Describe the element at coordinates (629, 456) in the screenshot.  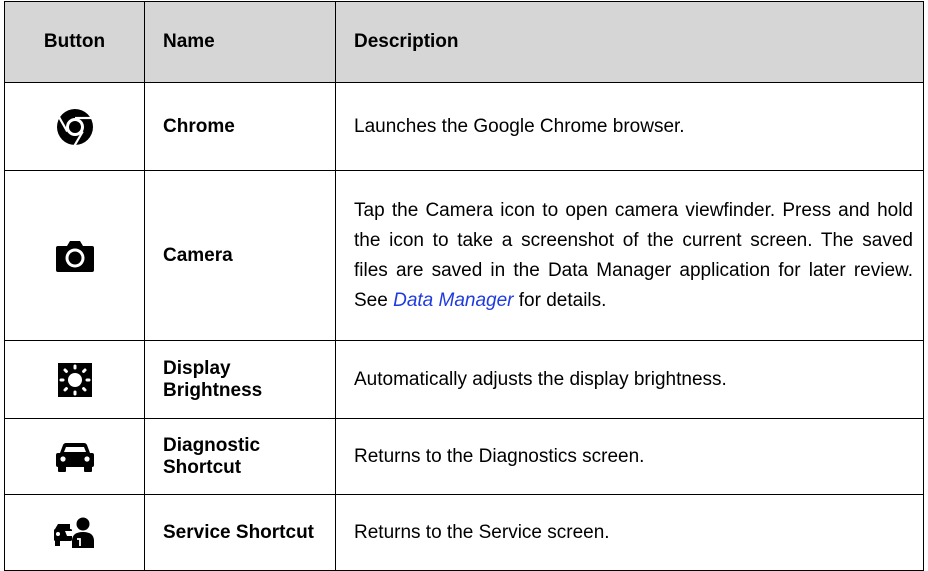
I see `description-diagnostic-shortcut: Returns to the Diagnostics screen.` at that location.